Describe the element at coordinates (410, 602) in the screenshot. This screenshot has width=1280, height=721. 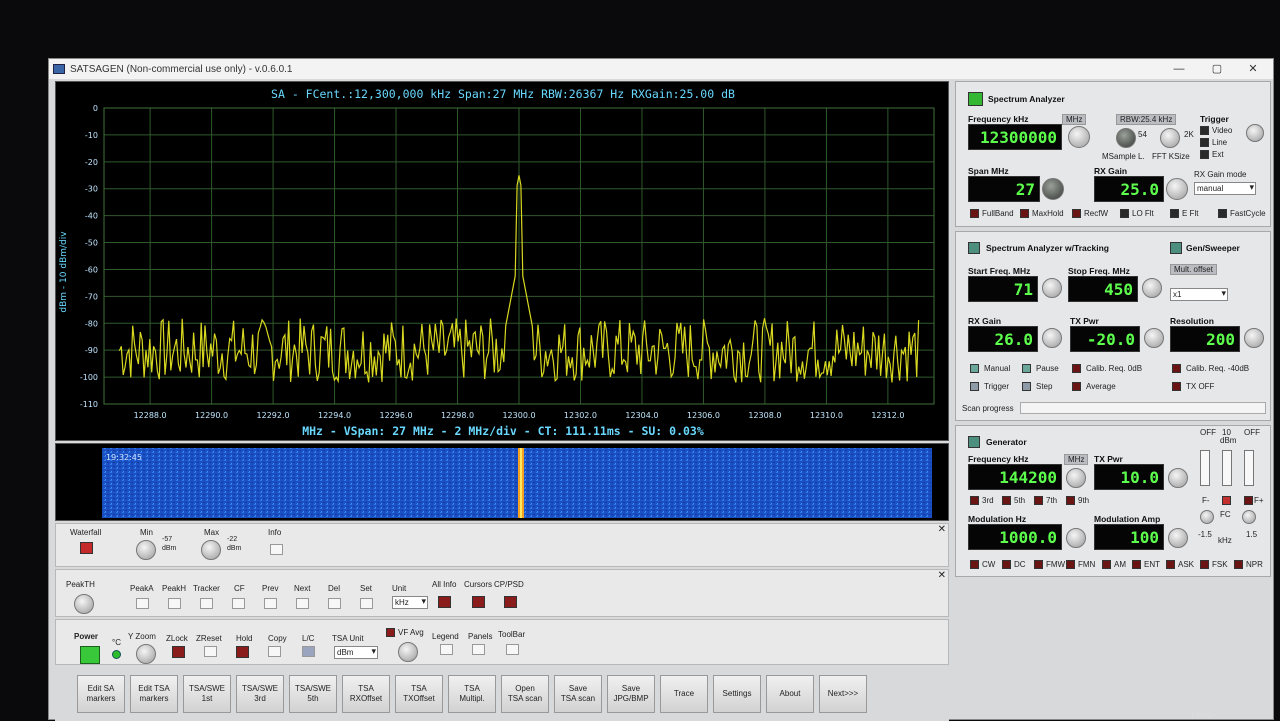
I see `unit-select: kHz` at that location.